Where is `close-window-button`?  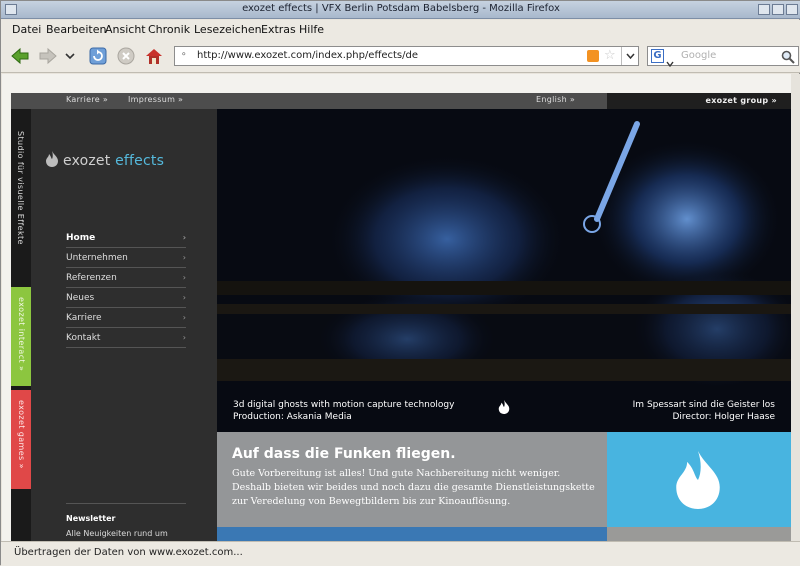 close-window-button is located at coordinates (792, 9).